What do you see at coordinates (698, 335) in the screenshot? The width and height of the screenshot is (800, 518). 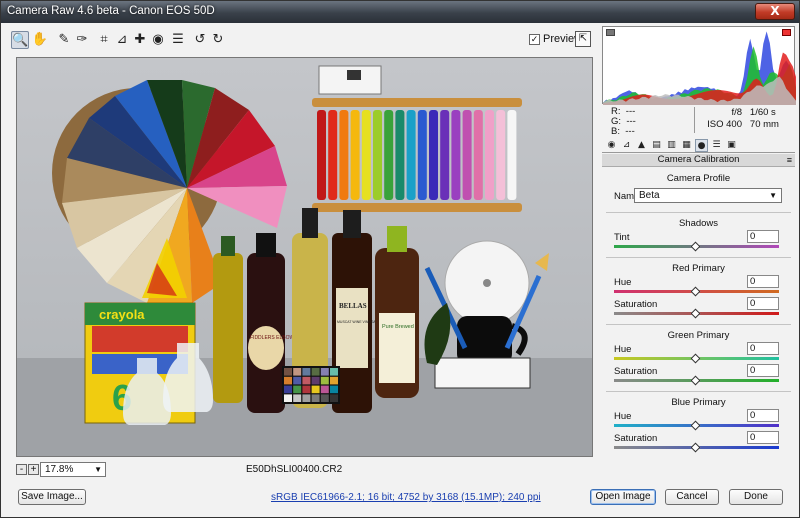 I see `green-primary-heading: Green Primary` at bounding box center [698, 335].